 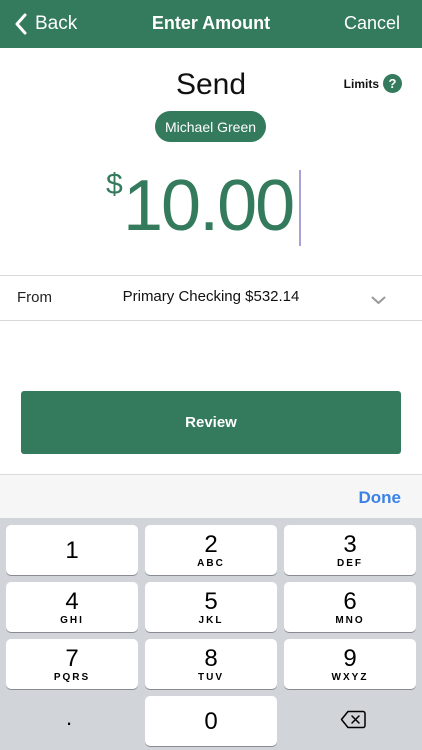 I want to click on key-letters: WXYZ, so click(x=350, y=677).